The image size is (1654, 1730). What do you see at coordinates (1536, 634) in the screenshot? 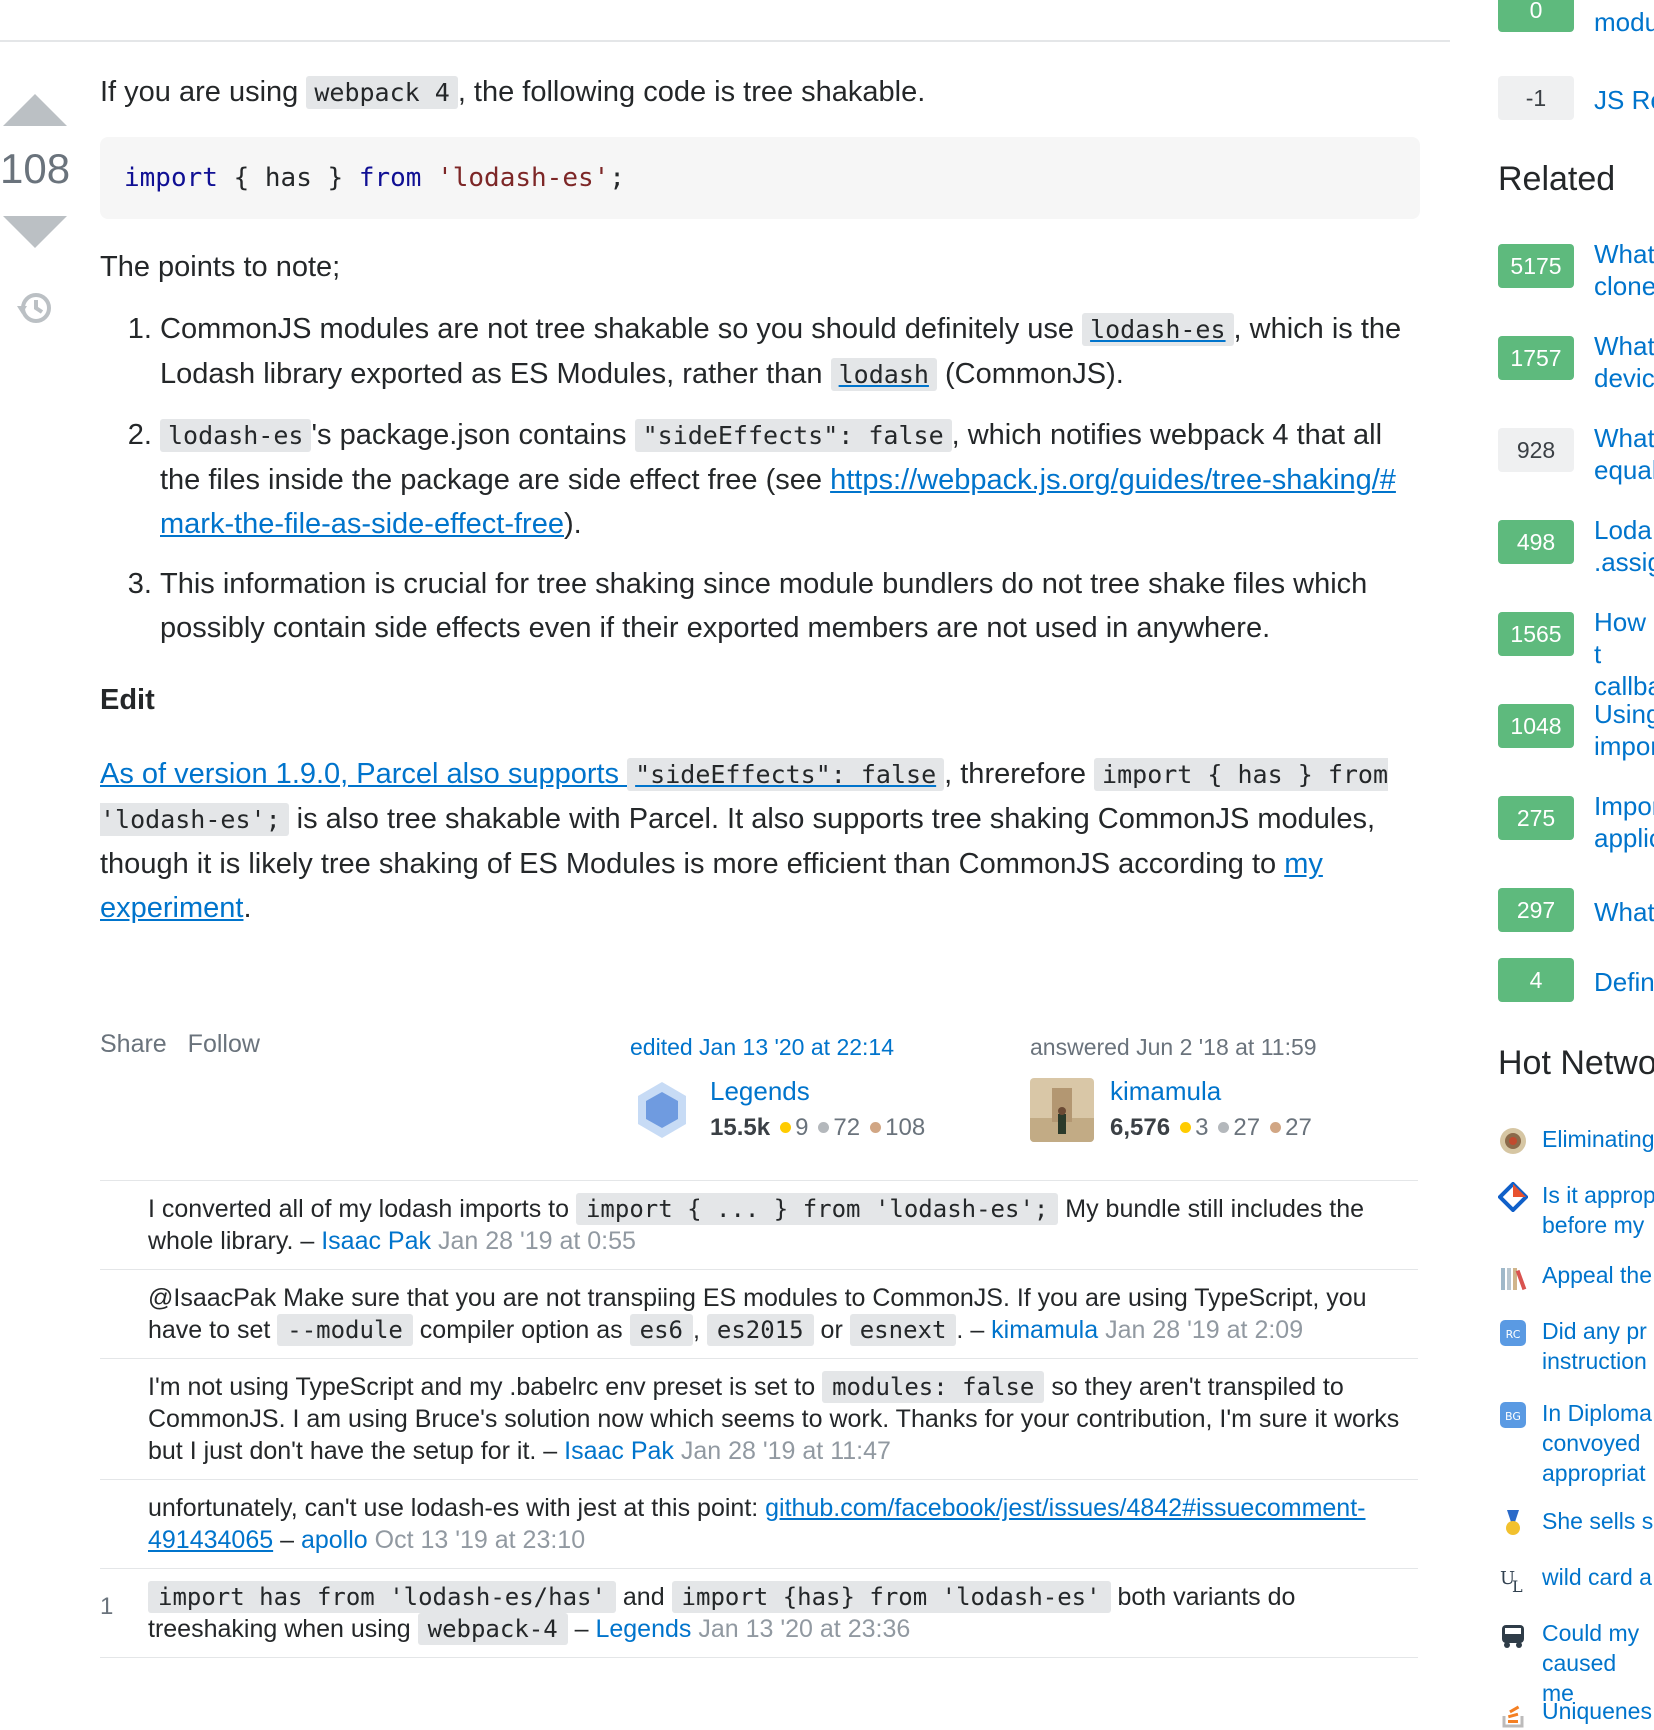
I see `score-badge: 1565` at bounding box center [1536, 634].